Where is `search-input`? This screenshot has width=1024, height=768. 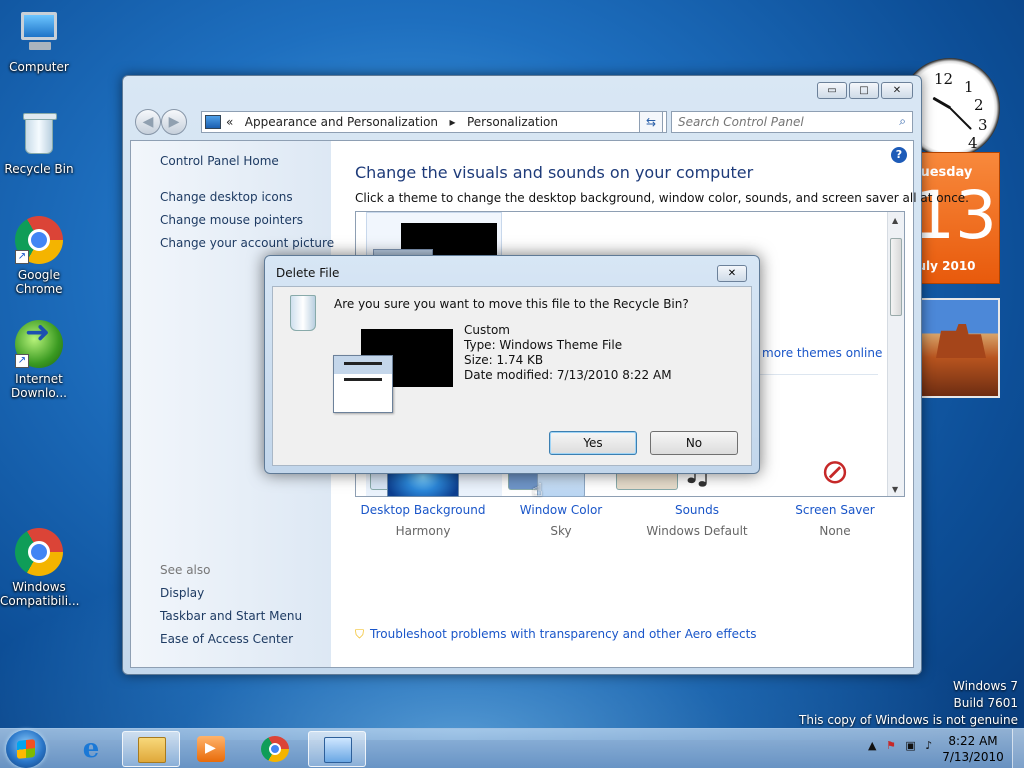 search-input is located at coordinates (783, 122).